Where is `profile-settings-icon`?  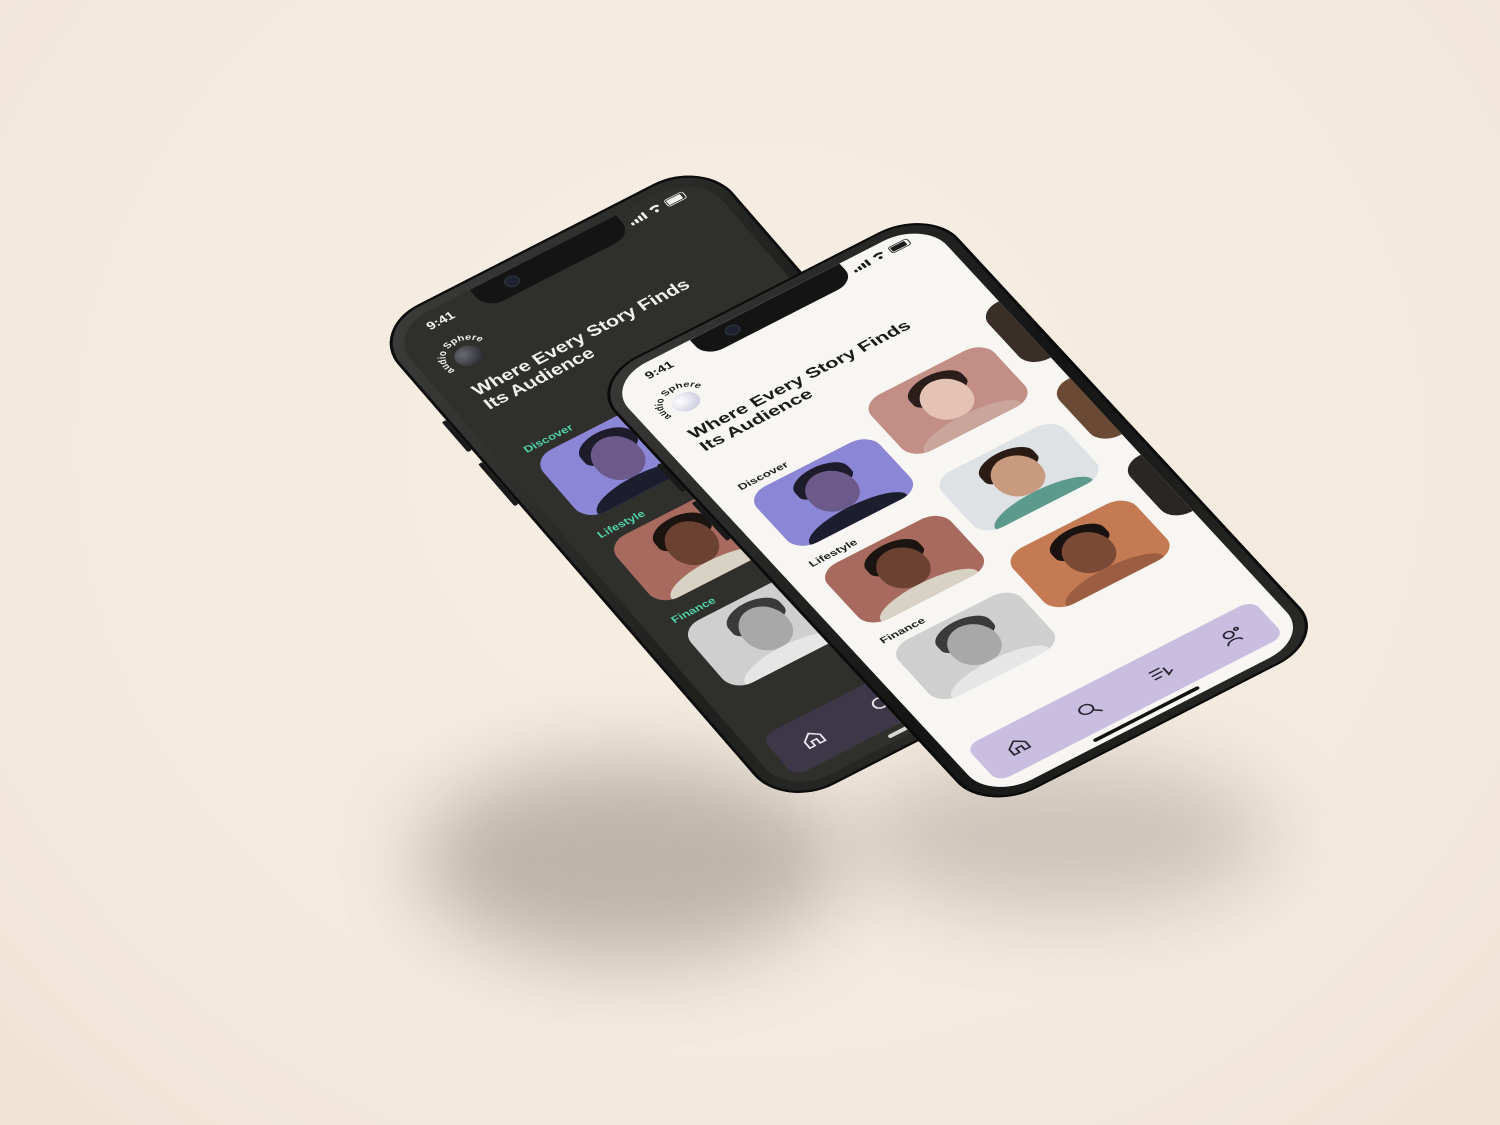
profile-settings-icon is located at coordinates (1232, 636).